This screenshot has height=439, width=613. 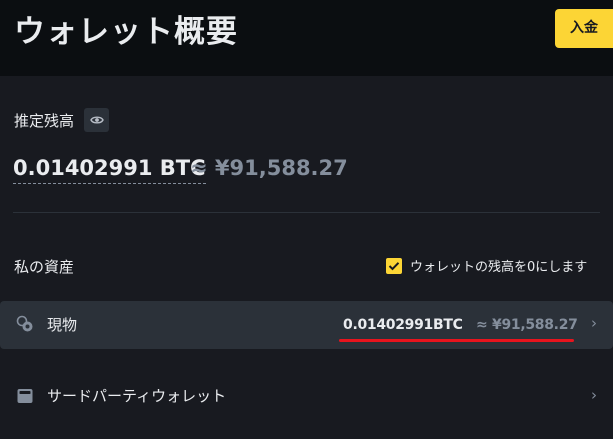 I want to click on eye-icon, so click(x=96, y=120).